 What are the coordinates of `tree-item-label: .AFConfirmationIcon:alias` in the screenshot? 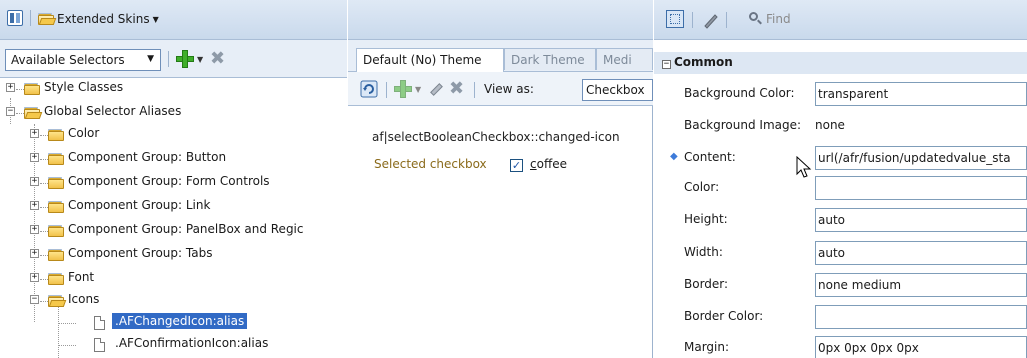 It's located at (192, 343).